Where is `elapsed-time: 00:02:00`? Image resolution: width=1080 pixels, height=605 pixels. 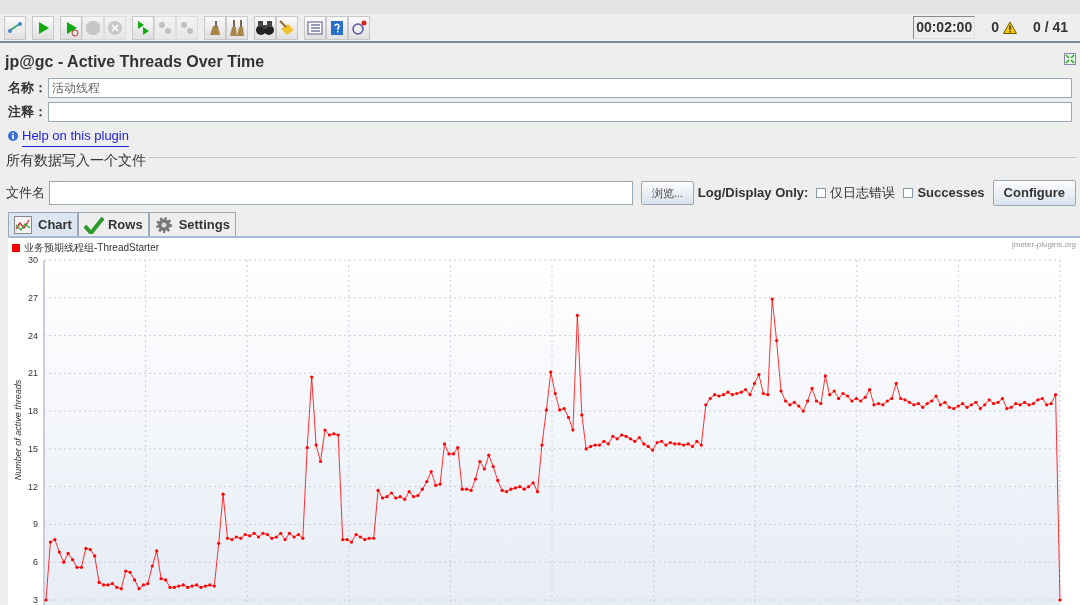
elapsed-time: 00:02:00 is located at coordinates (944, 27).